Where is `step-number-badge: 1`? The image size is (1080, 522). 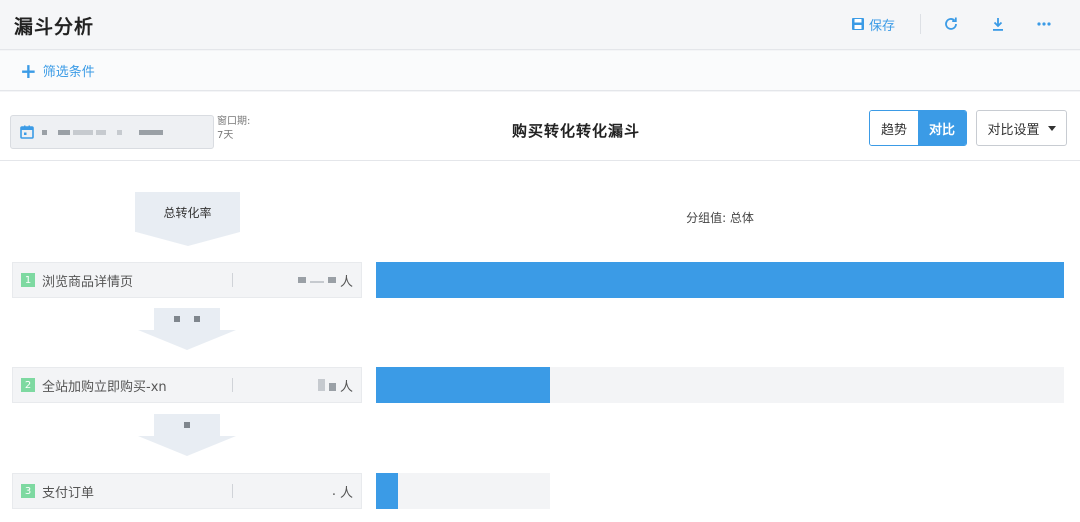
step-number-badge: 1 is located at coordinates (28, 280).